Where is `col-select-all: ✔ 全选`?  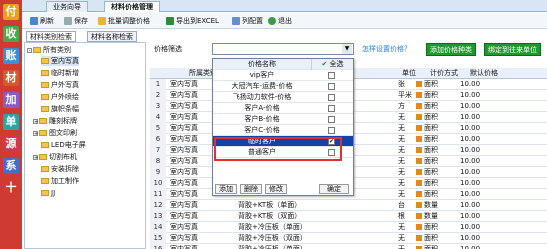
col-select-all: ✔ 全选 is located at coordinates (332, 64).